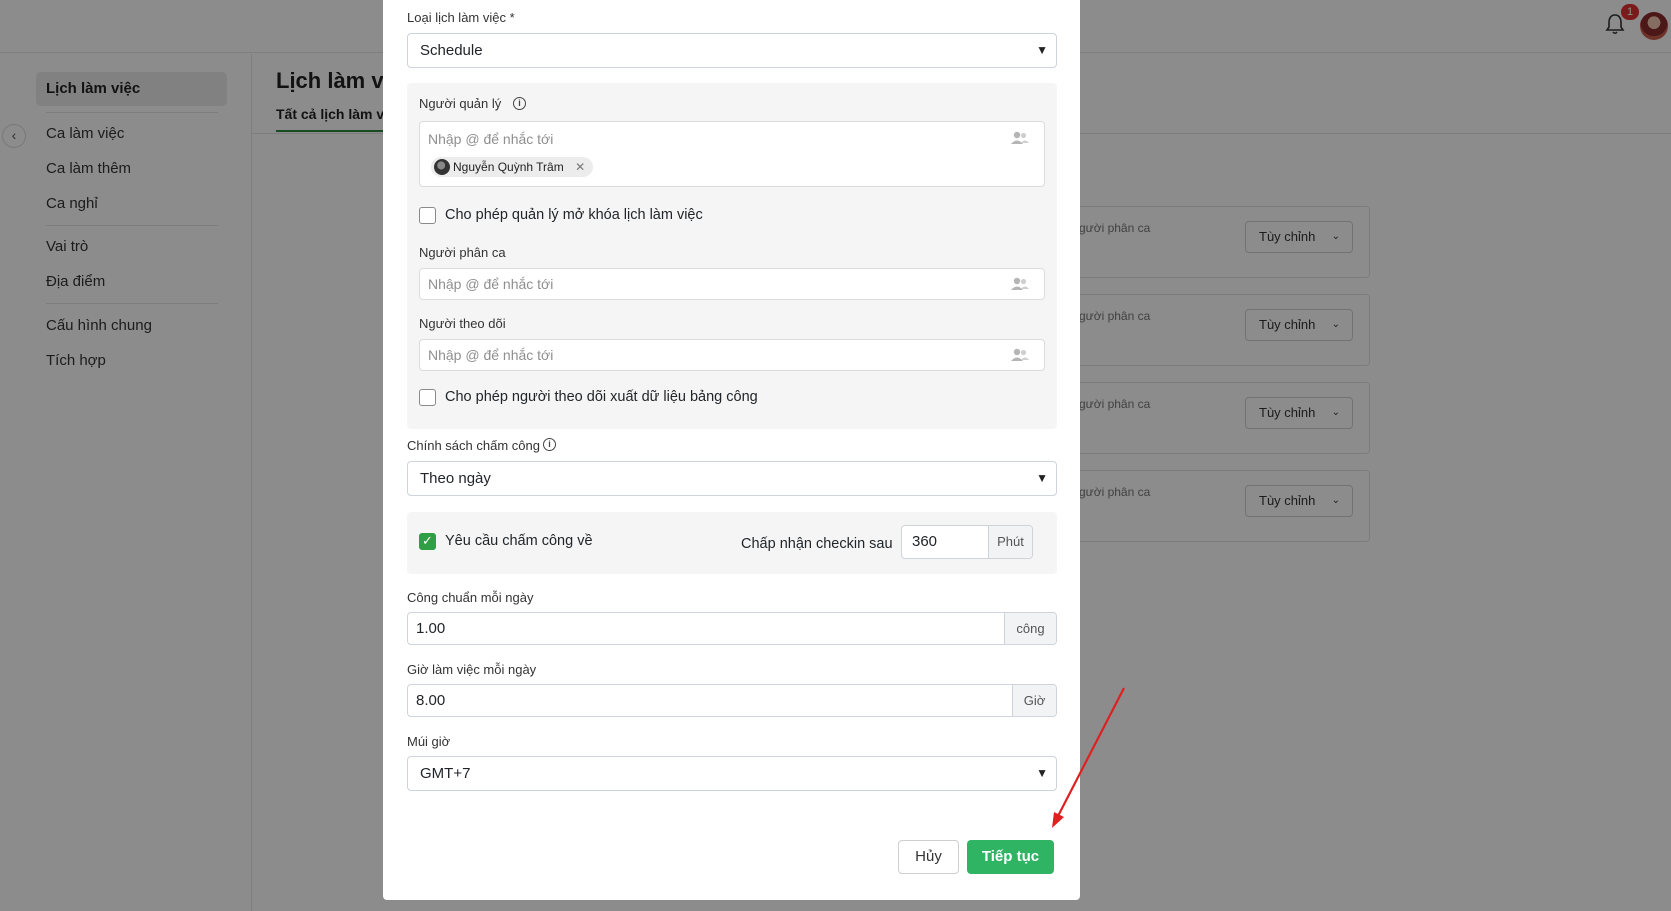  Describe the element at coordinates (967, 542) in the screenshot. I see `checkin-after-input: 360 Phút` at that location.